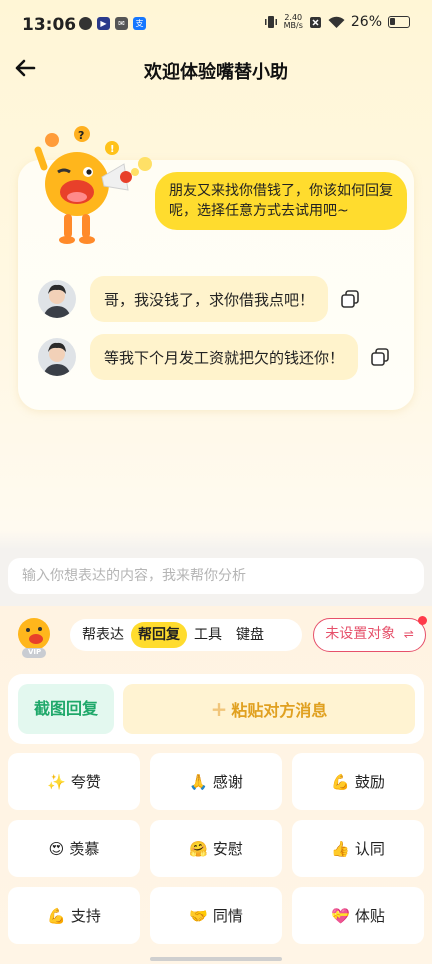 Image resolution: width=432 pixels, height=964 pixels. I want to click on style-button-thanks: 🙏 感谢, so click(216, 781).